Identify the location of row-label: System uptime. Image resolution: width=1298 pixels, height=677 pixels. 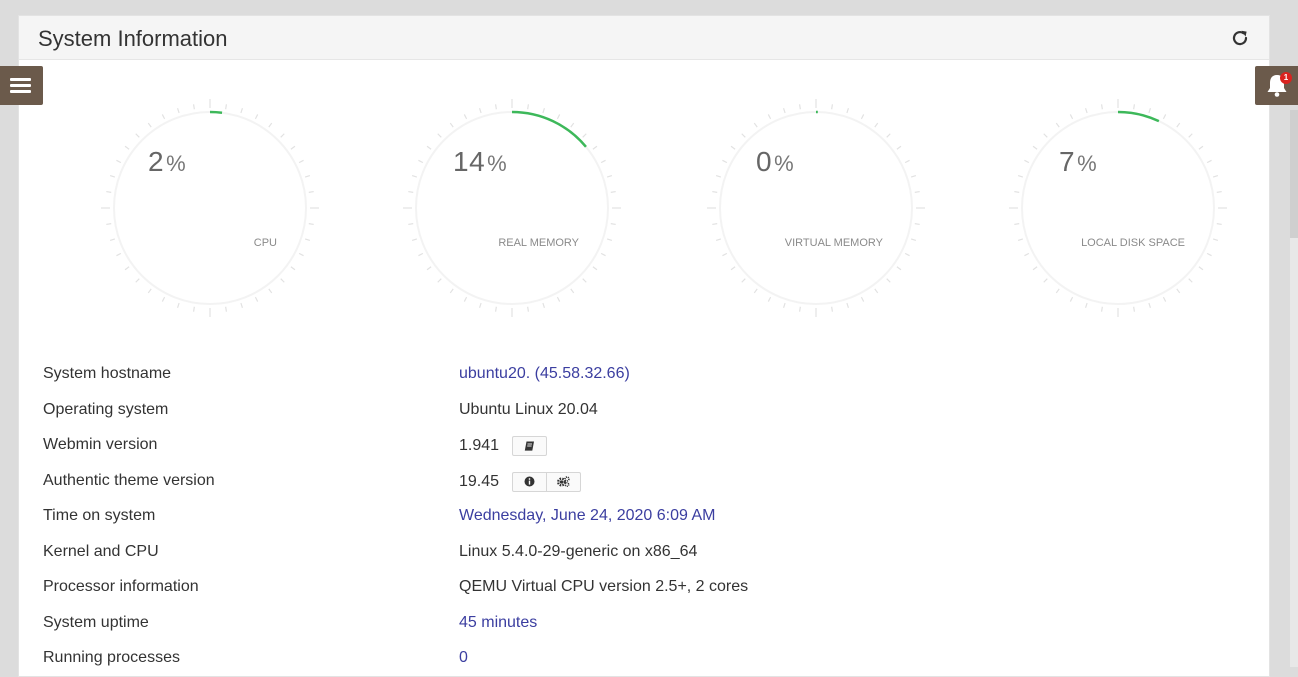
(96, 623).